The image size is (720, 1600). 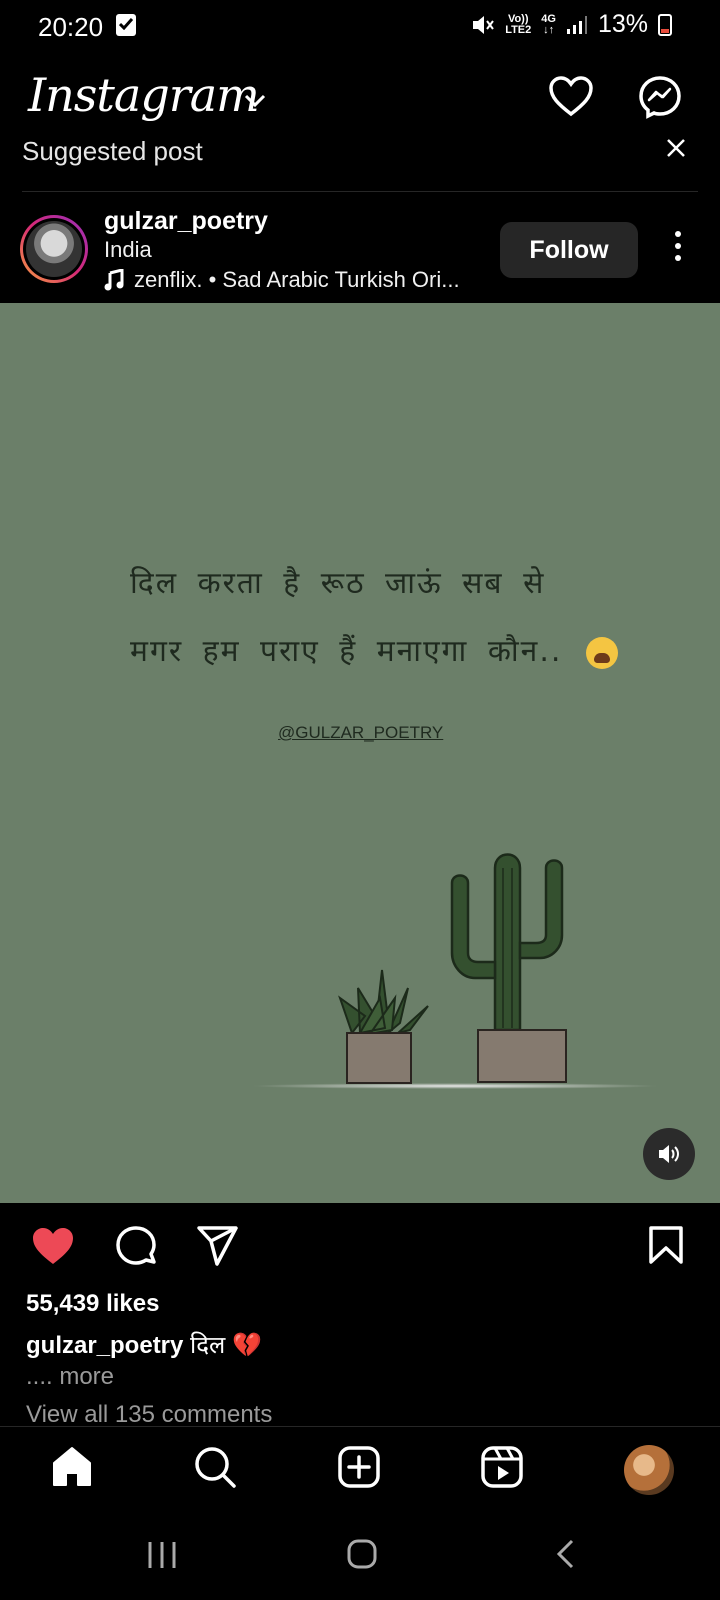 What do you see at coordinates (226, 1345) in the screenshot?
I see `caption-text: दिल 💔` at bounding box center [226, 1345].